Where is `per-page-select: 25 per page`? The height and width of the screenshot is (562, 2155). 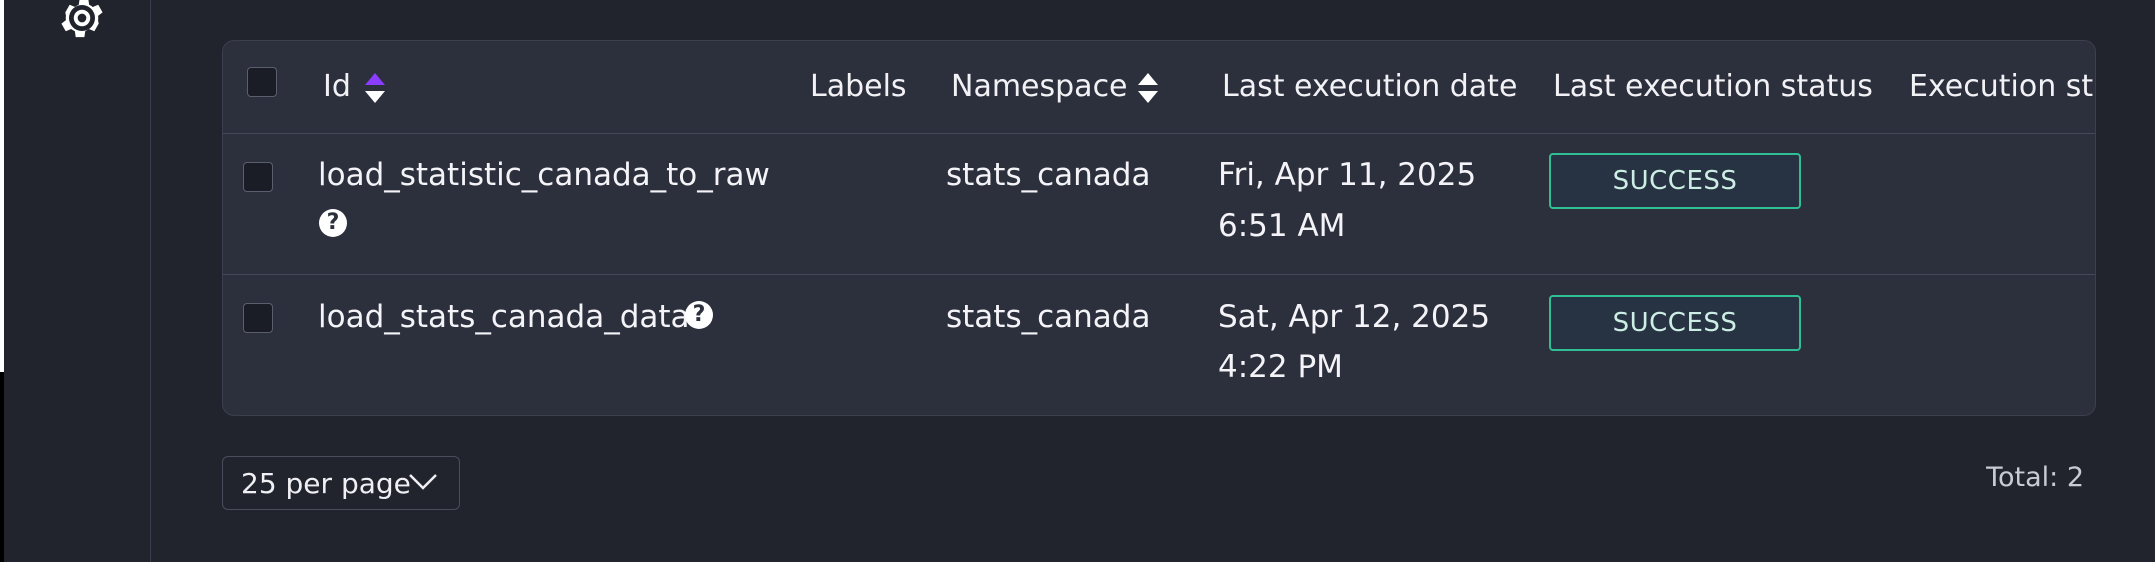 per-page-select: 25 per page is located at coordinates (341, 483).